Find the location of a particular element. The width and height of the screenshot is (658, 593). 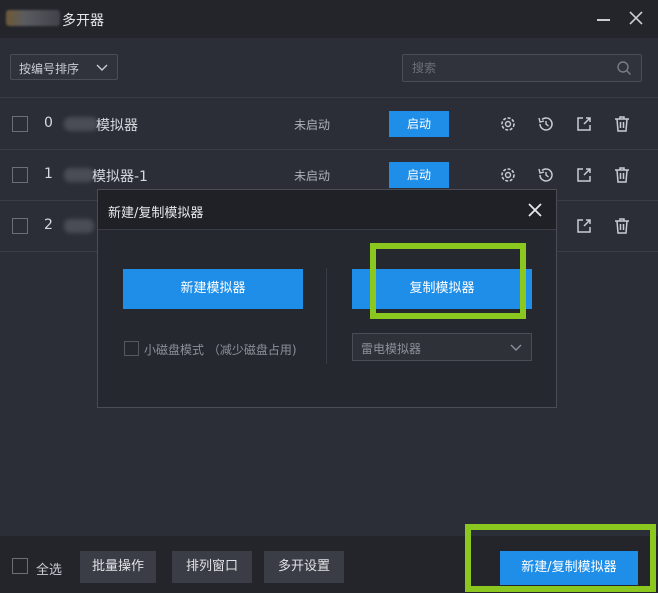

app-logo is located at coordinates (33, 18).